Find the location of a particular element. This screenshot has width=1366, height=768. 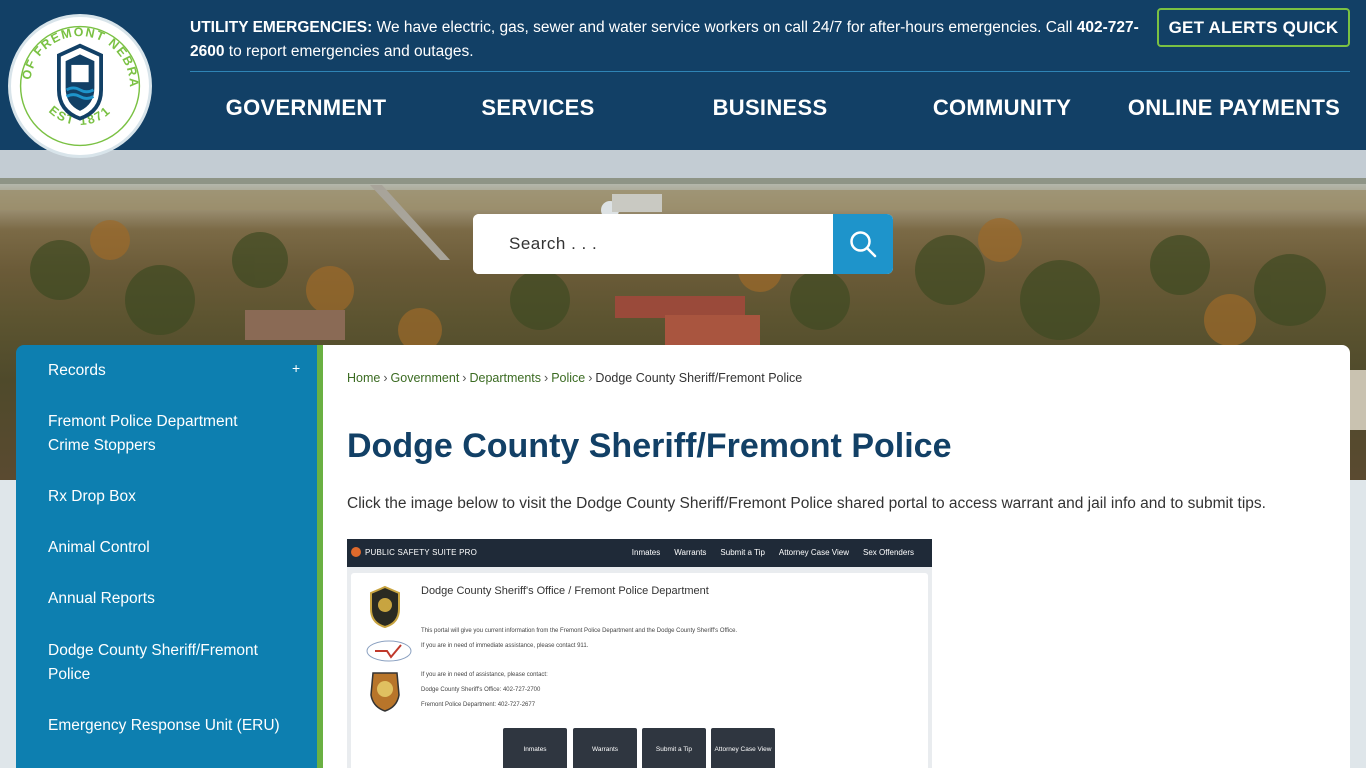

header-divider is located at coordinates (770, 71).